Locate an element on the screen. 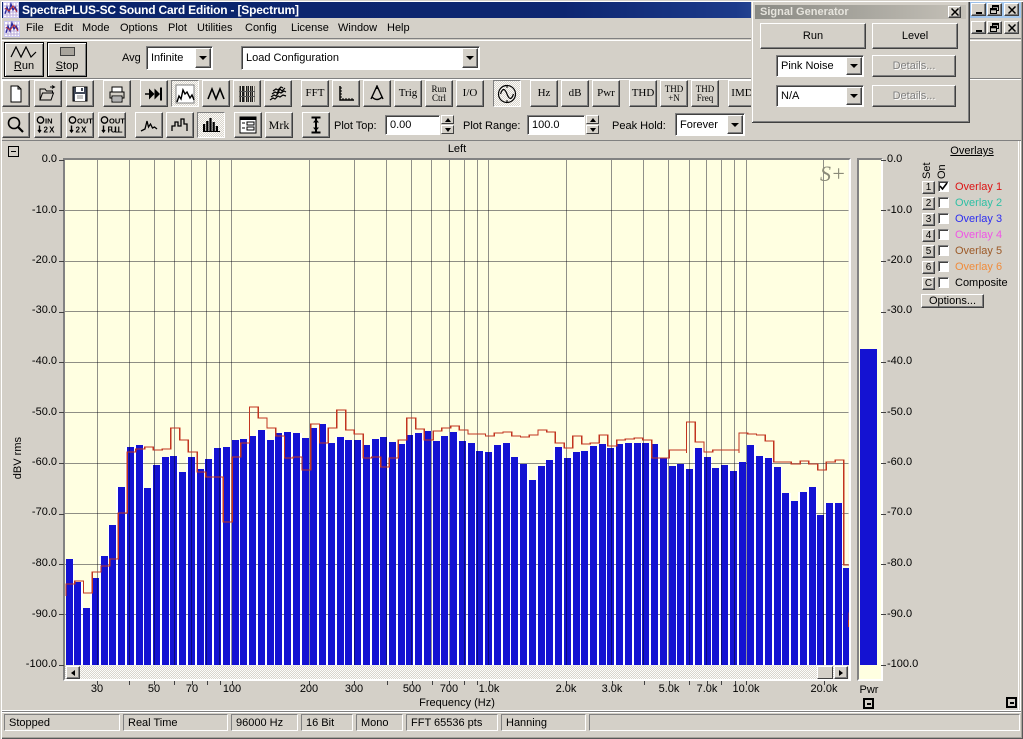  svg-text: FULL is located at coordinates (114, 130).